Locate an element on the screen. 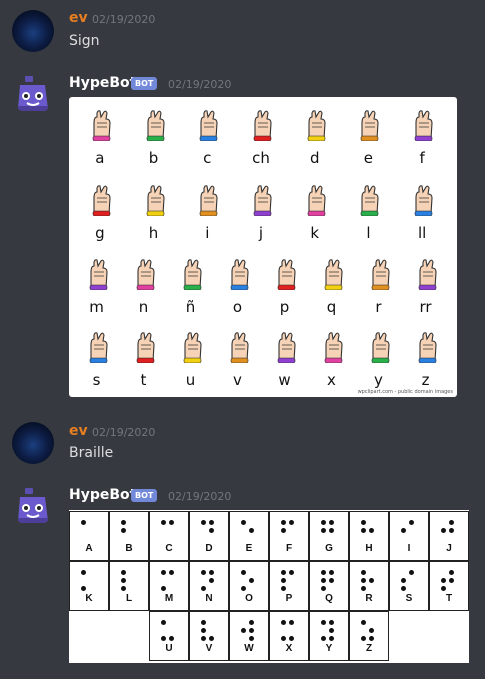 The height and width of the screenshot is (679, 485). asl-sign-c: c is located at coordinates (207, 140).